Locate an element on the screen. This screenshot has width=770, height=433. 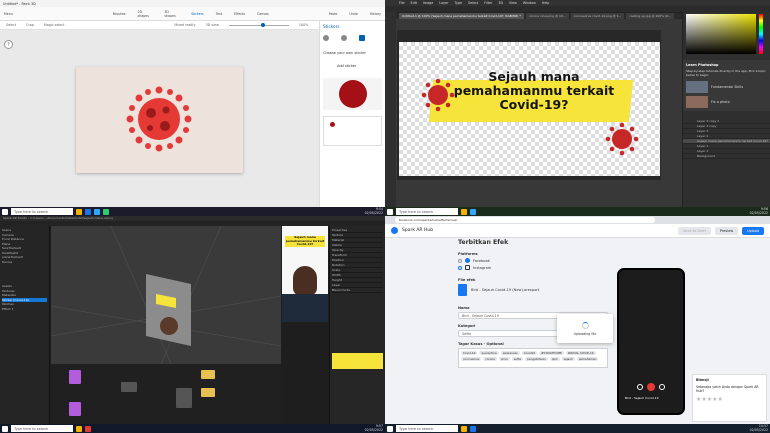
patch-editor is located at coordinates (166, 394).